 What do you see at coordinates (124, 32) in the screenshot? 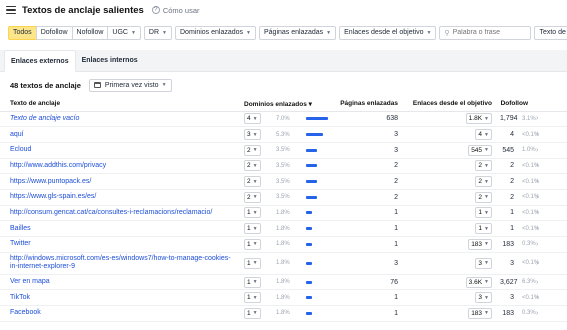
I see `filter-ugc: UGC ▼` at bounding box center [124, 32].